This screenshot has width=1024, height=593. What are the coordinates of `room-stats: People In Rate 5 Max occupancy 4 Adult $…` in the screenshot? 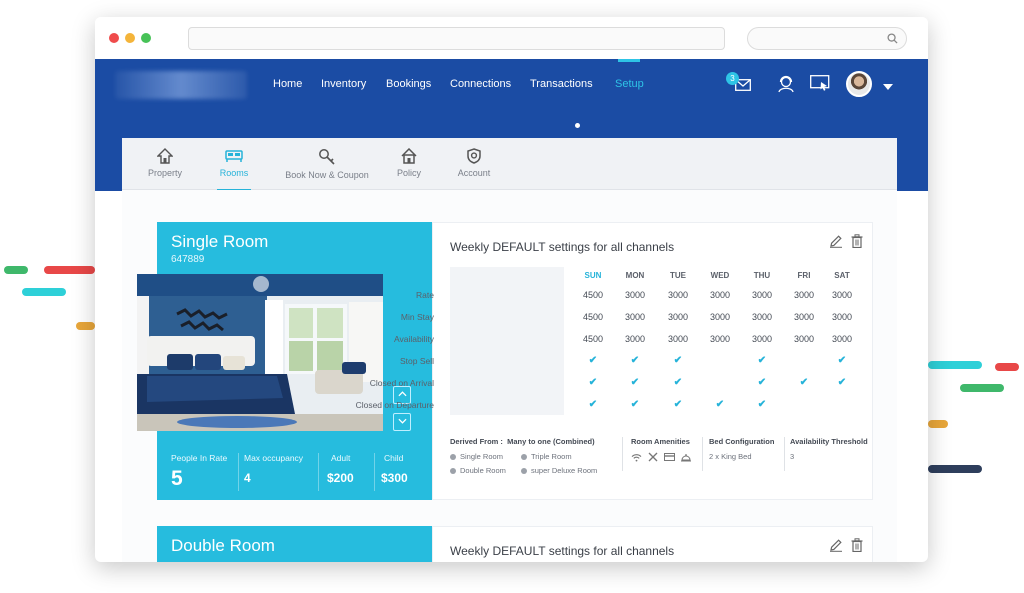 It's located at (294, 472).